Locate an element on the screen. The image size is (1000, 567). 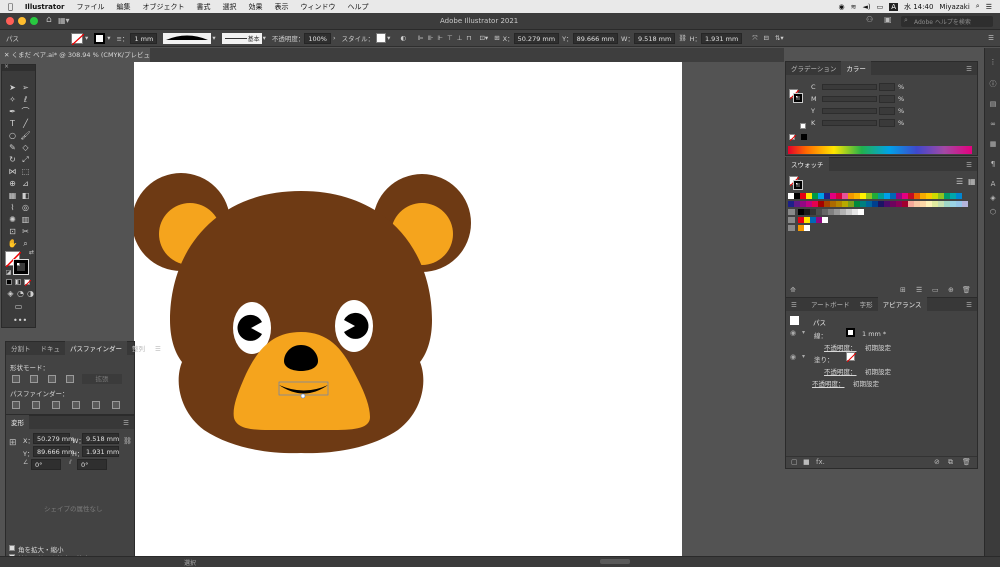
opacity-field: 100% is located at coordinates (317, 38).